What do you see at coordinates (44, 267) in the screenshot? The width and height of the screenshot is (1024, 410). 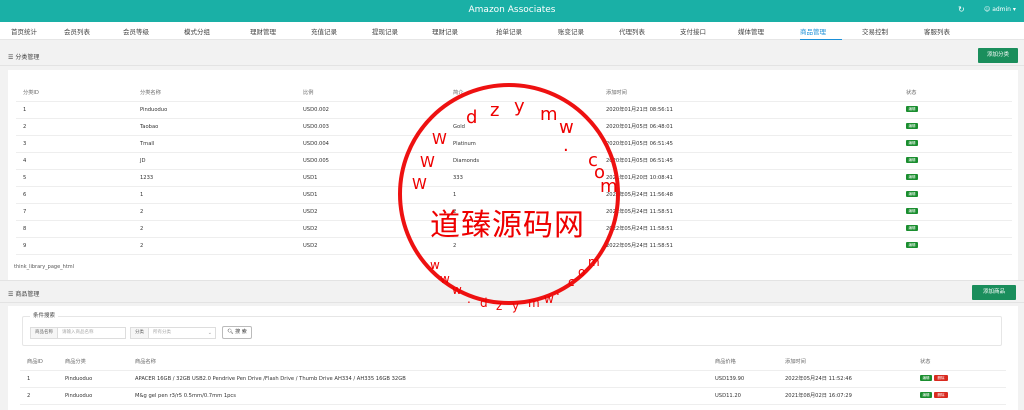 I see `pagination-text: think_library_page_html` at bounding box center [44, 267].